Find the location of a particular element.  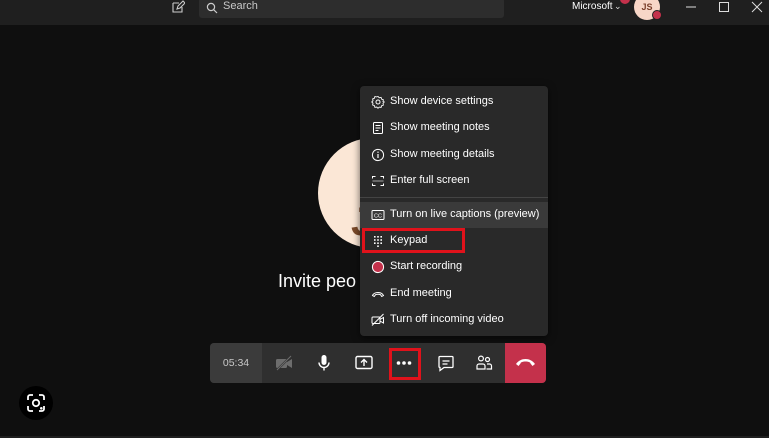

title-bar: Search Microsoft ⌄ JS is located at coordinates (384, 10).